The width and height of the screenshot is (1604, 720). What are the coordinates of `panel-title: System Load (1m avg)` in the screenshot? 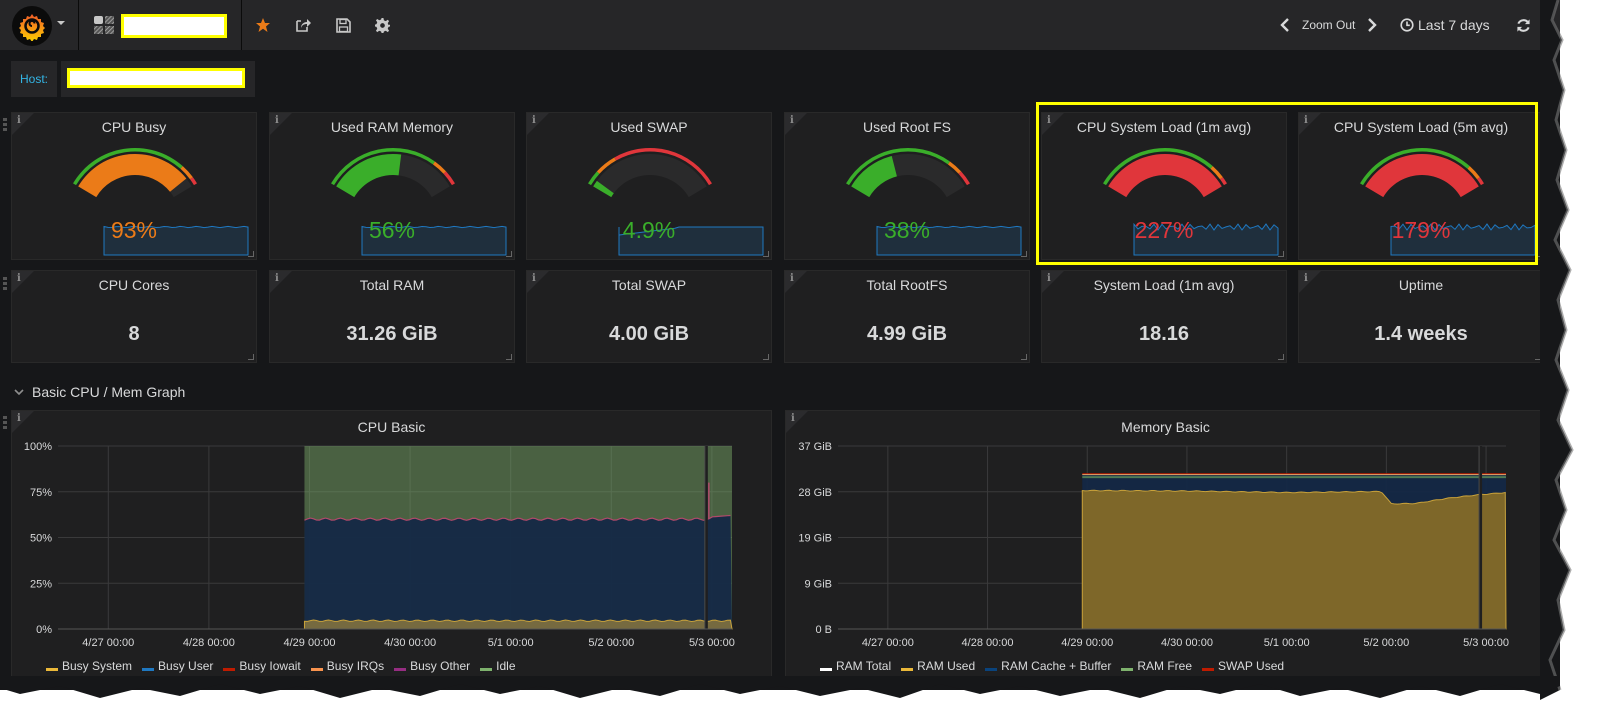 It's located at (1164, 285).